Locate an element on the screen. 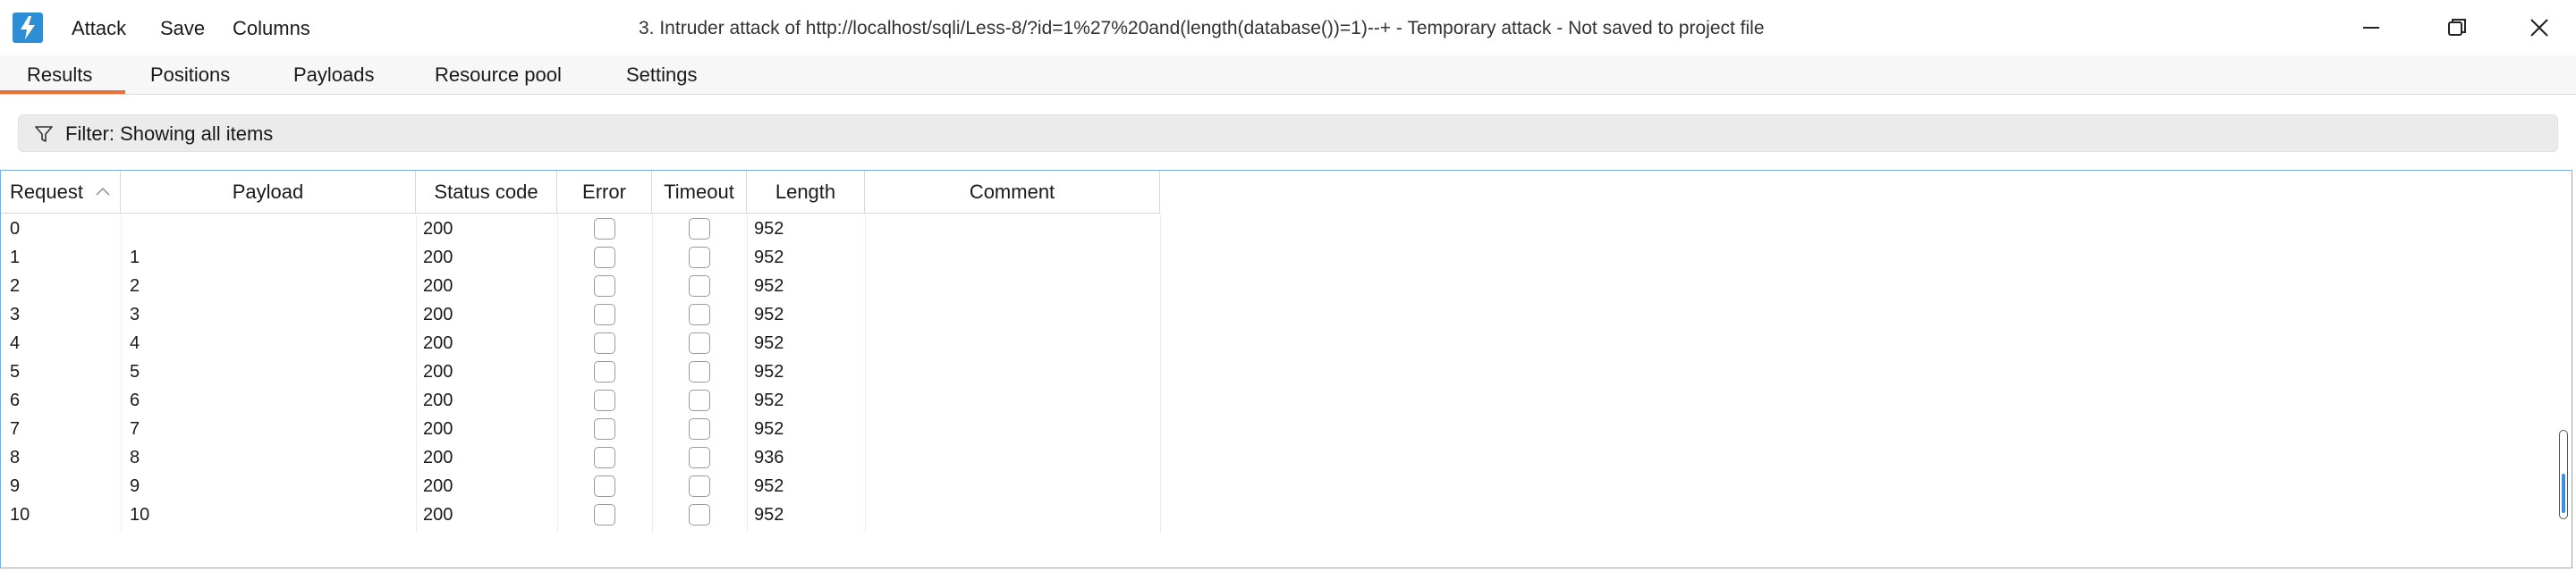  cell-payload: 7 is located at coordinates (135, 429).